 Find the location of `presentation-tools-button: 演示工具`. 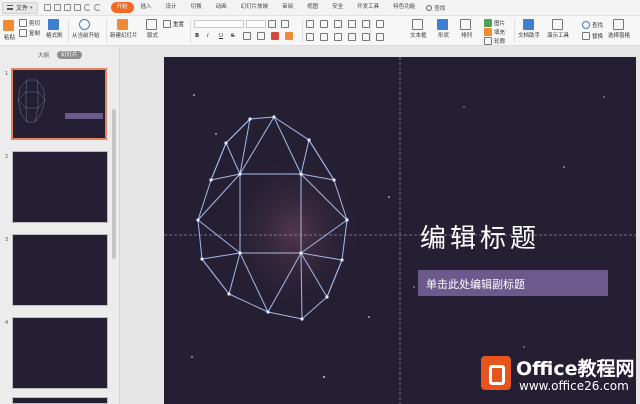

presentation-tools-button: 演示工具 is located at coordinates (558, 29).